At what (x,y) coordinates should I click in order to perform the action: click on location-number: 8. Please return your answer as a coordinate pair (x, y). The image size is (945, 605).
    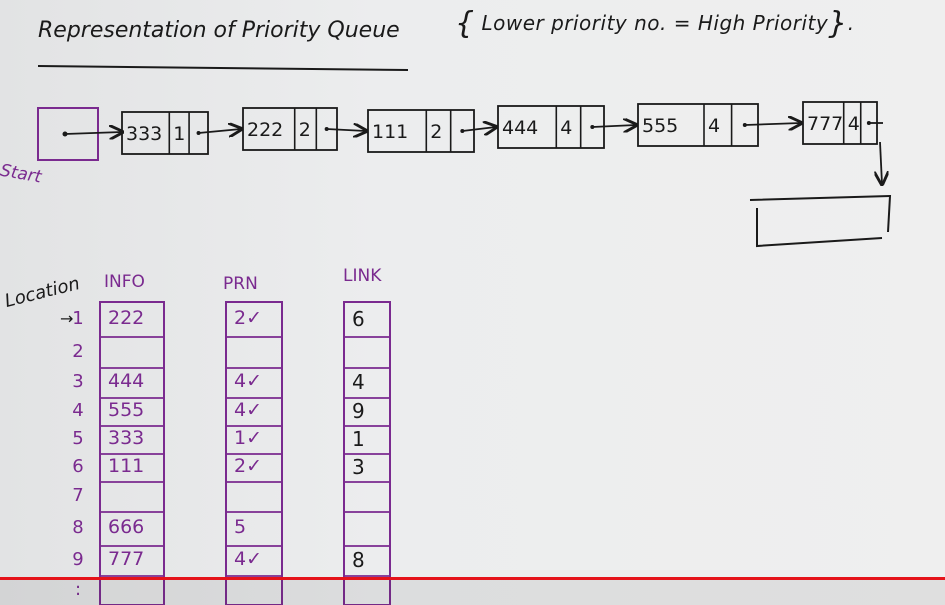
    Looking at the image, I should click on (78, 527).